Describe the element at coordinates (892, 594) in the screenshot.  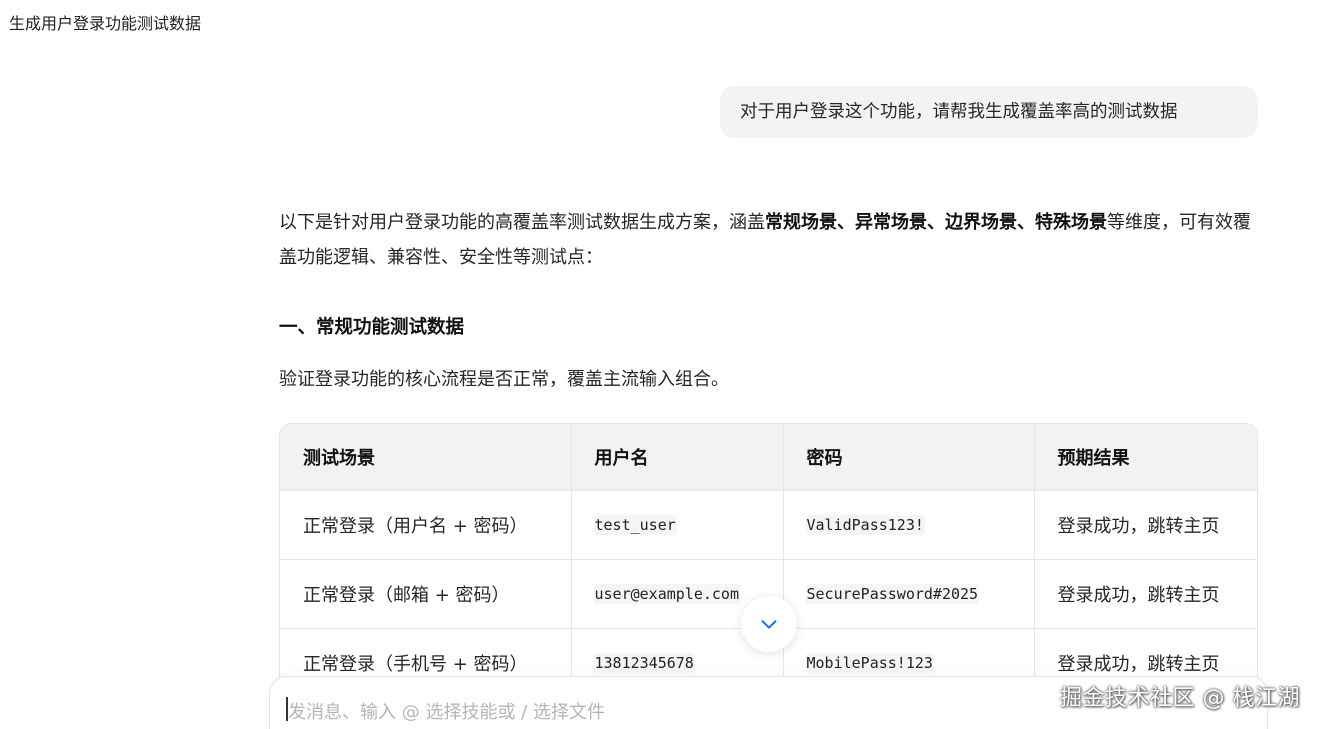
I see `code-password: SecurePassword#2025` at that location.